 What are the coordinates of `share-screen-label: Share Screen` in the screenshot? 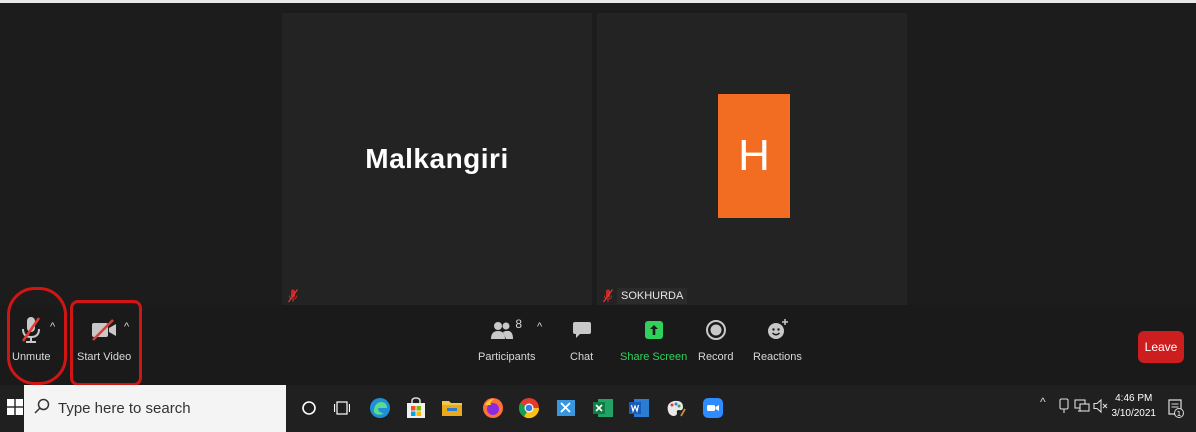 It's located at (654, 357).